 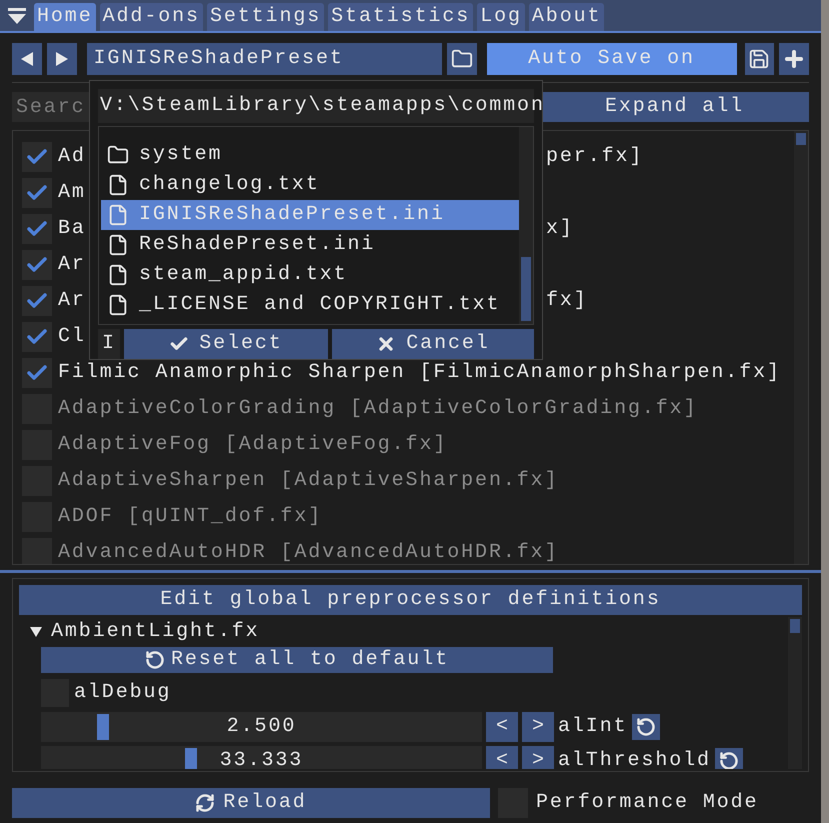 What do you see at coordinates (310, 305) in the screenshot?
I see `file-entry: _LICENSE and COPYRIGHT.txt` at bounding box center [310, 305].